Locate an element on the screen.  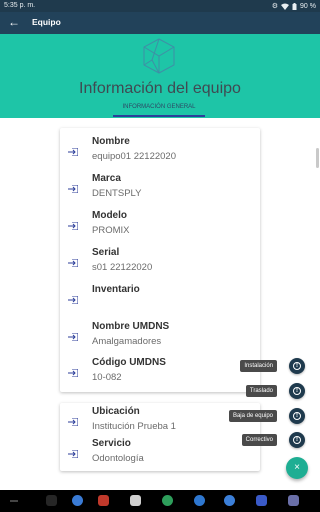
settings-icon: ⚙ is located at coordinates (275, 6).